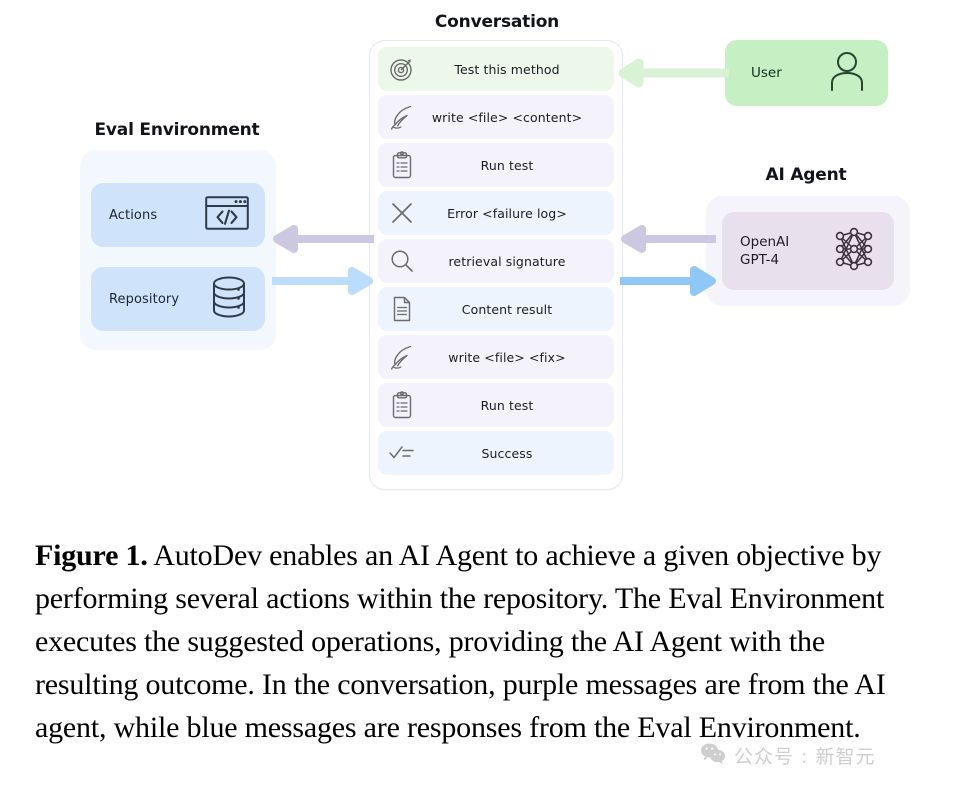  What do you see at coordinates (402, 261) in the screenshot?
I see `magnifier-icon` at bounding box center [402, 261].